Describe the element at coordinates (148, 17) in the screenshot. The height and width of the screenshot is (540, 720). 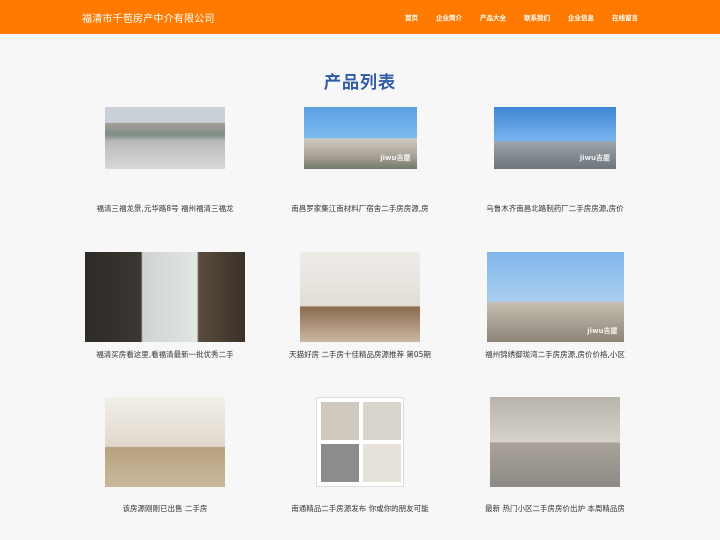
I see `site-brand: 福清市千苞房产中介有限公司` at that location.